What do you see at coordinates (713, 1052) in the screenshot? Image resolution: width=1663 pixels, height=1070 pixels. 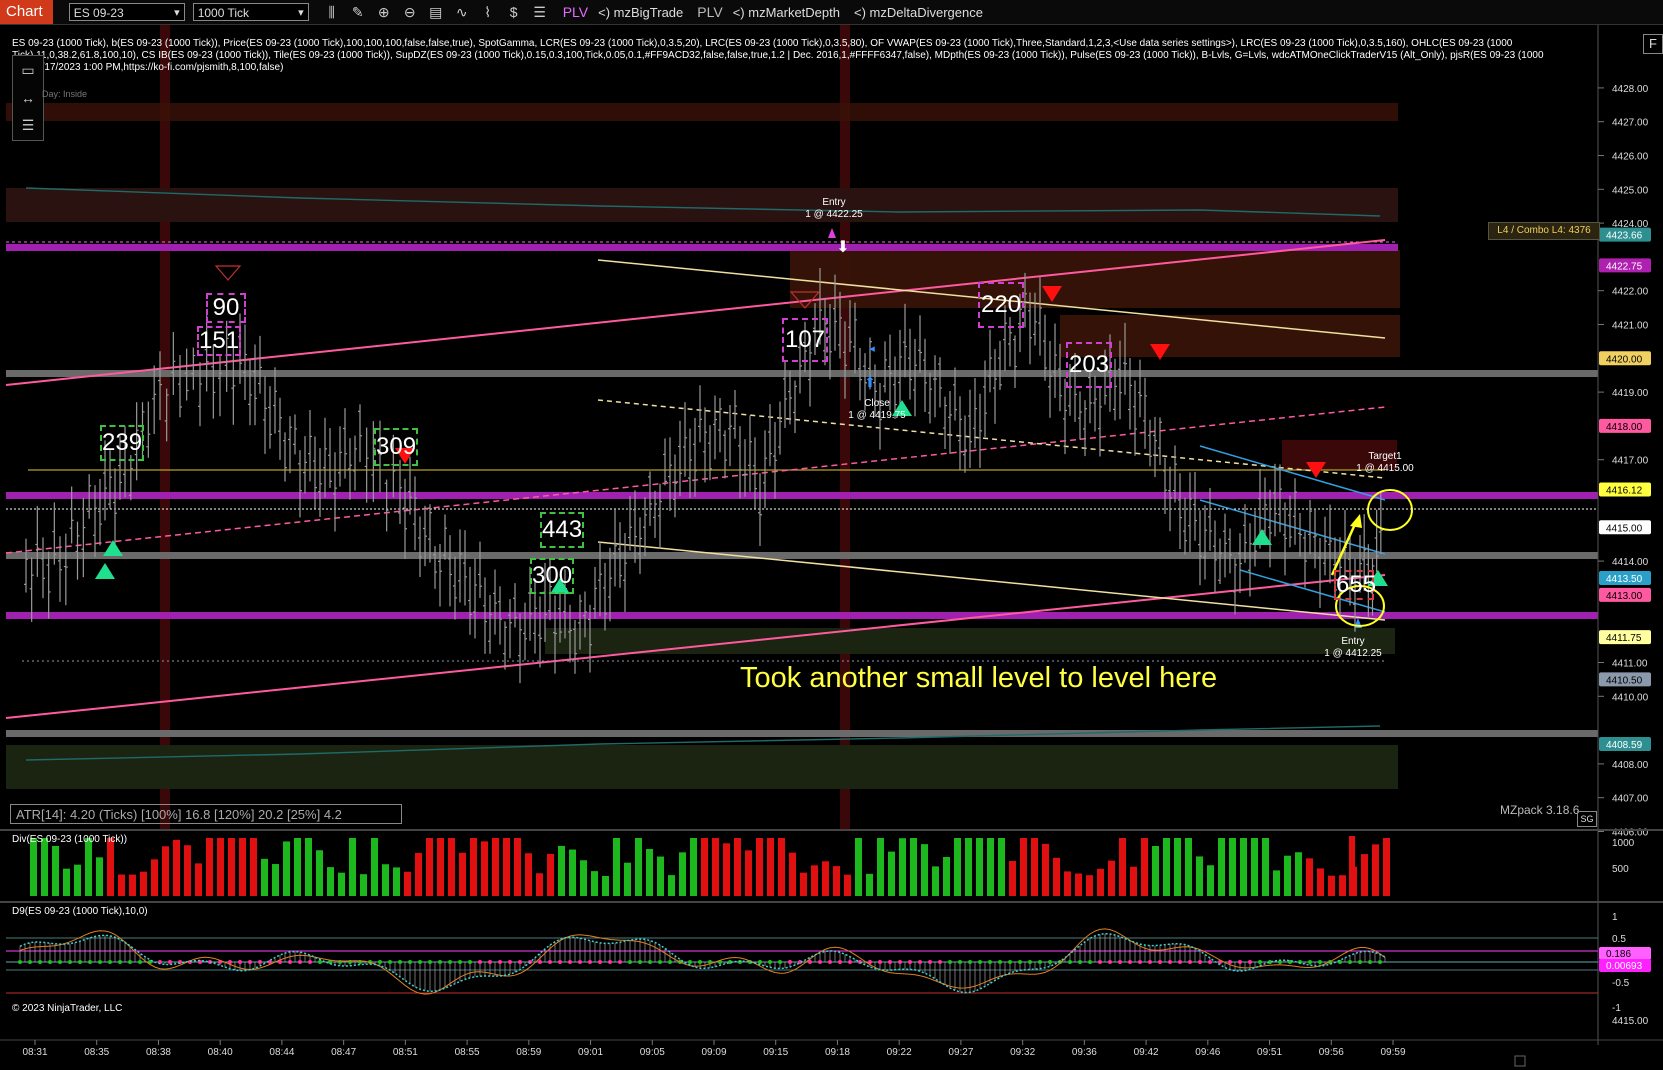 I see `time-tick-label: 09:09` at bounding box center [713, 1052].